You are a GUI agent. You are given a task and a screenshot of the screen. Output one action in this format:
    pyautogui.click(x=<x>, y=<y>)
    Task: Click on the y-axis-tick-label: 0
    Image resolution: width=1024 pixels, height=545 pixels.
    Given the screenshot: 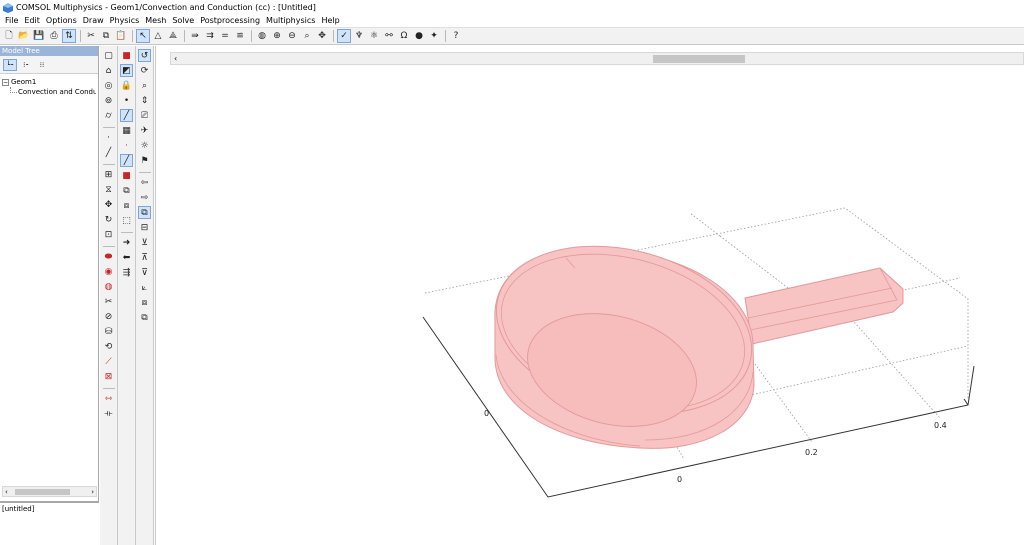 What is the action you would take?
    pyautogui.click(x=486, y=413)
    